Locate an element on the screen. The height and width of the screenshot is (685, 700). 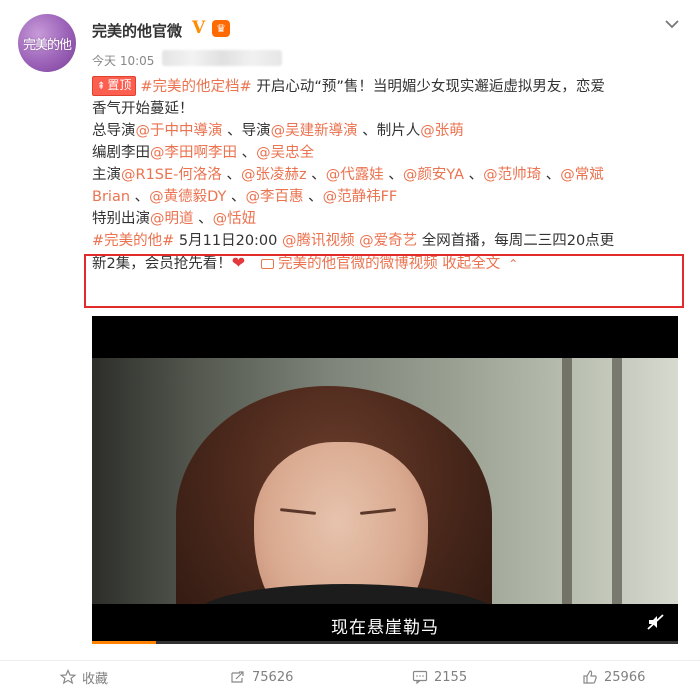
mention-link: @于中中導演 is located at coordinates (179, 131).